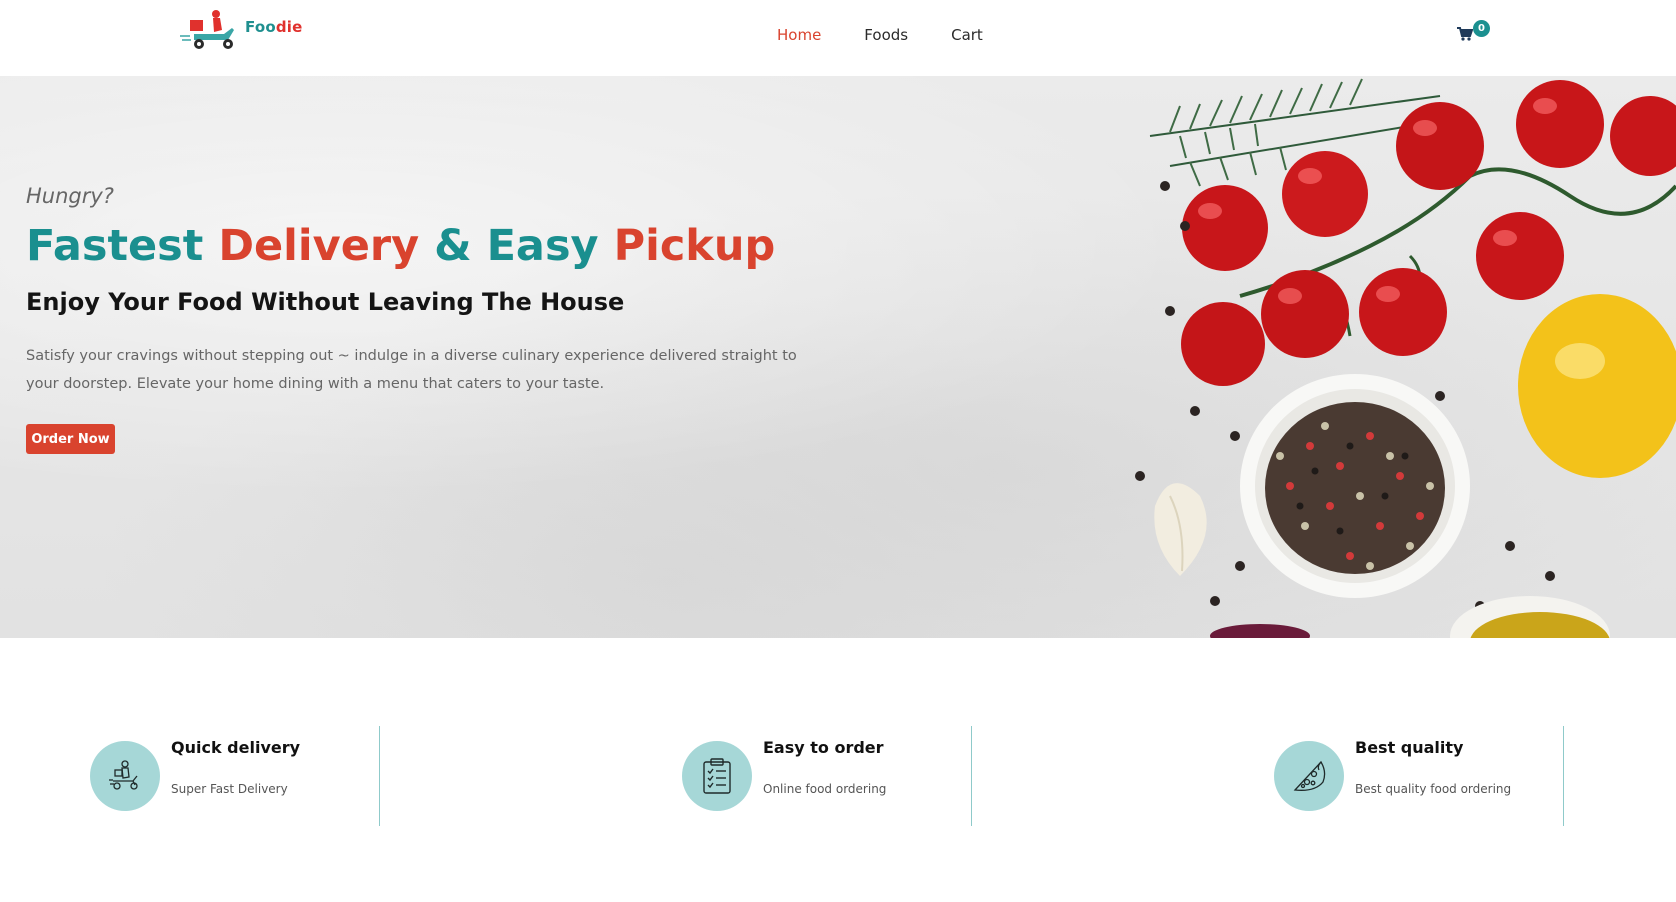 This screenshot has height=902, width=1676. I want to click on hero-headline: Fastest Delivery & Easy Pickup, so click(401, 246).